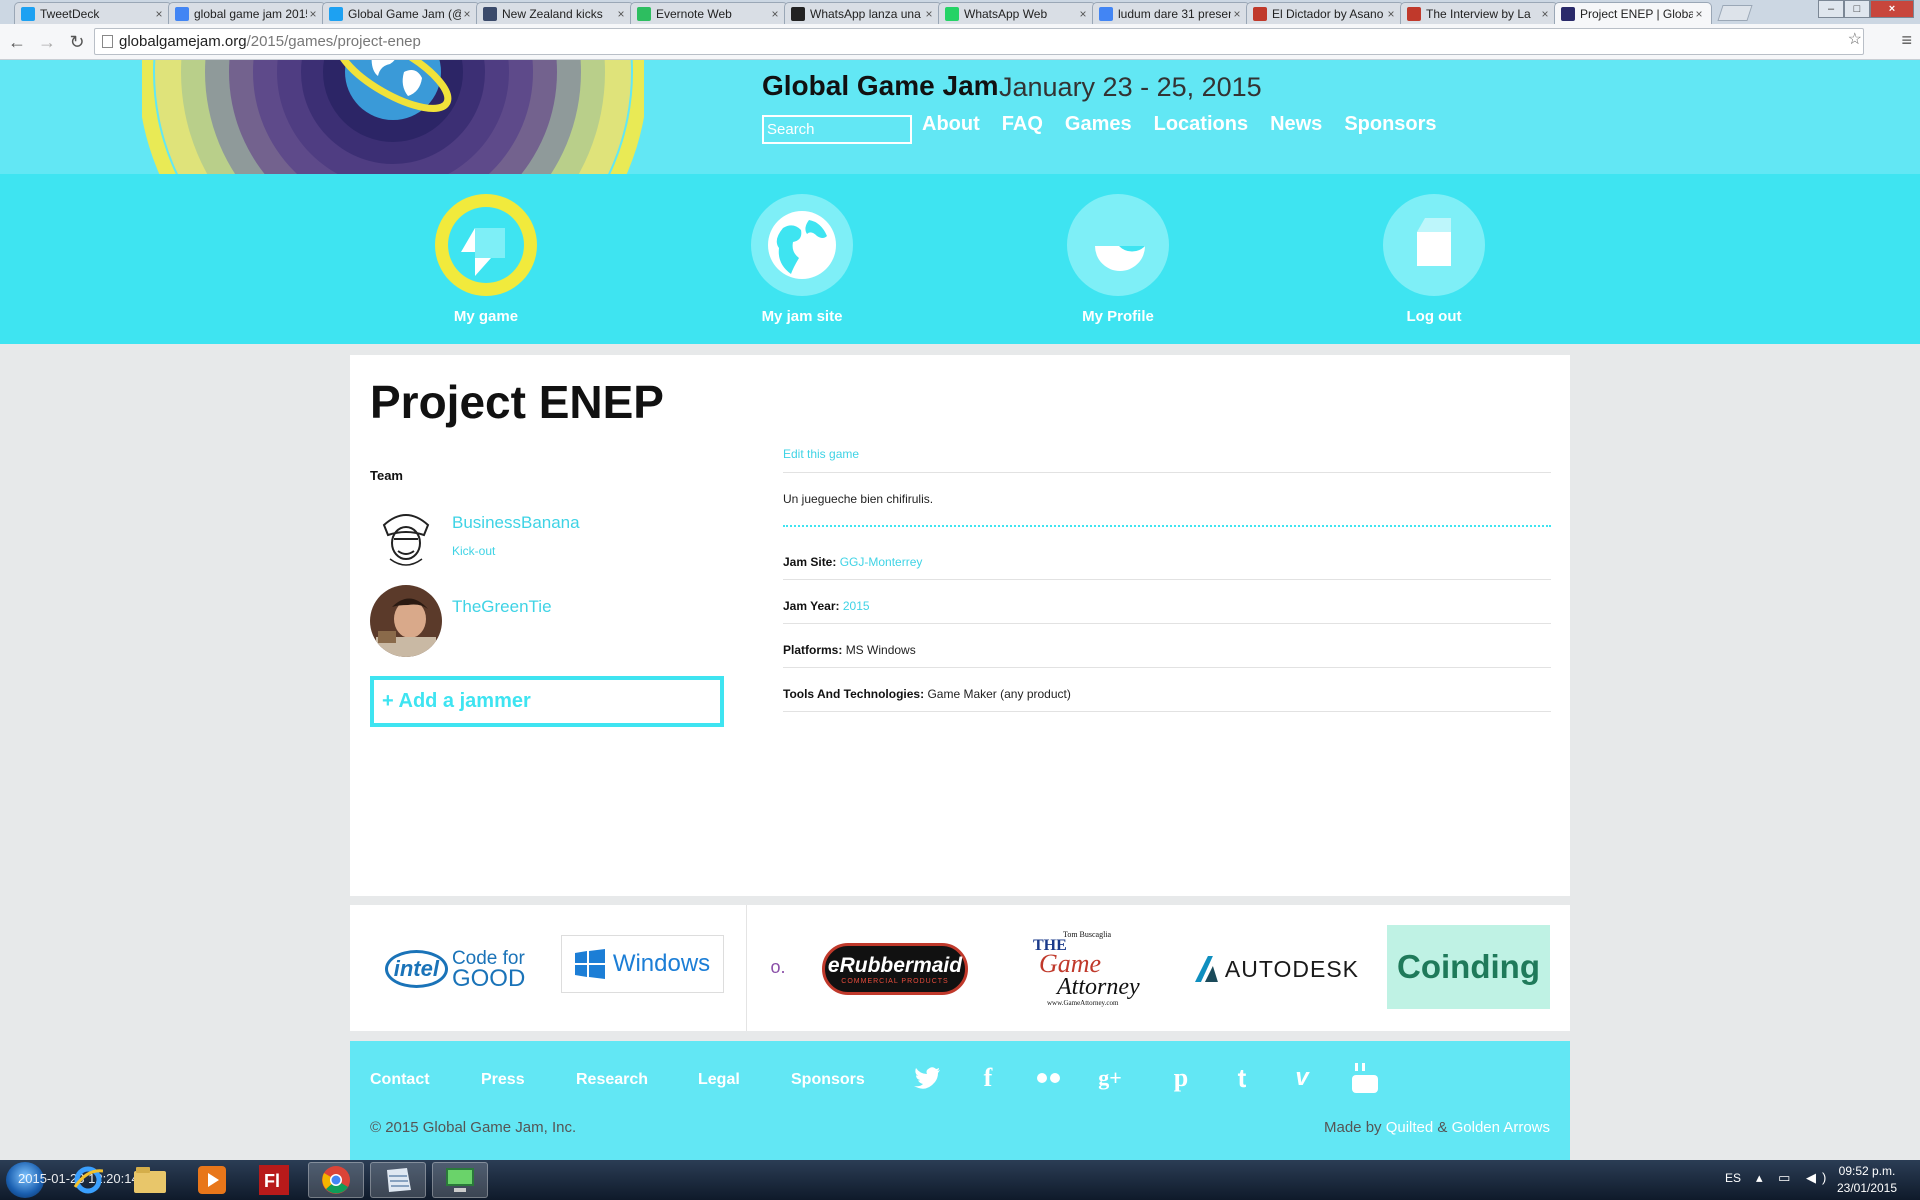  Describe the element at coordinates (881, 562) in the screenshot. I see `jam-site-link: GGJ-Monterrey` at that location.